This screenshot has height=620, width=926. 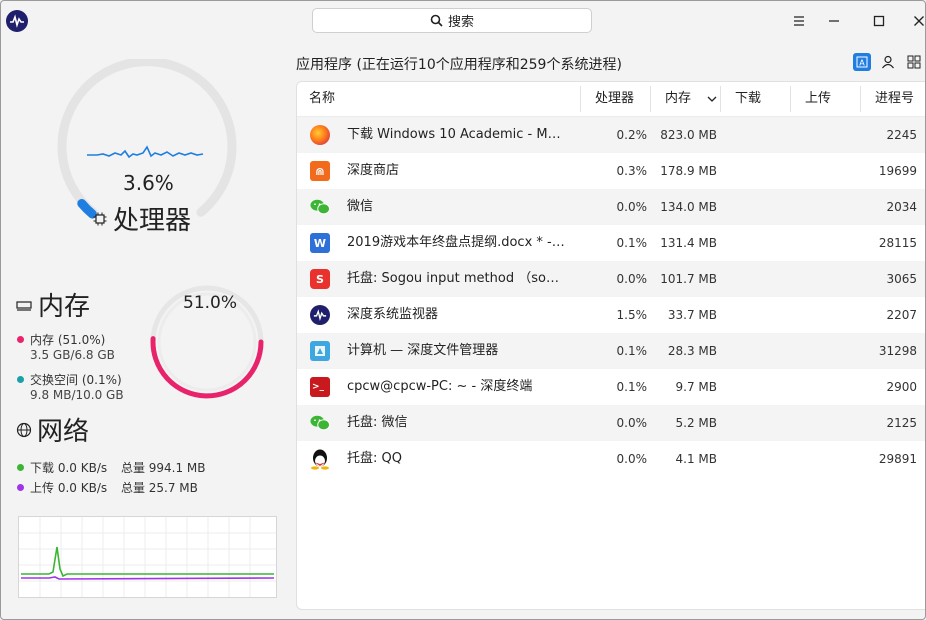 I want to click on upload-dot, so click(x=20, y=487).